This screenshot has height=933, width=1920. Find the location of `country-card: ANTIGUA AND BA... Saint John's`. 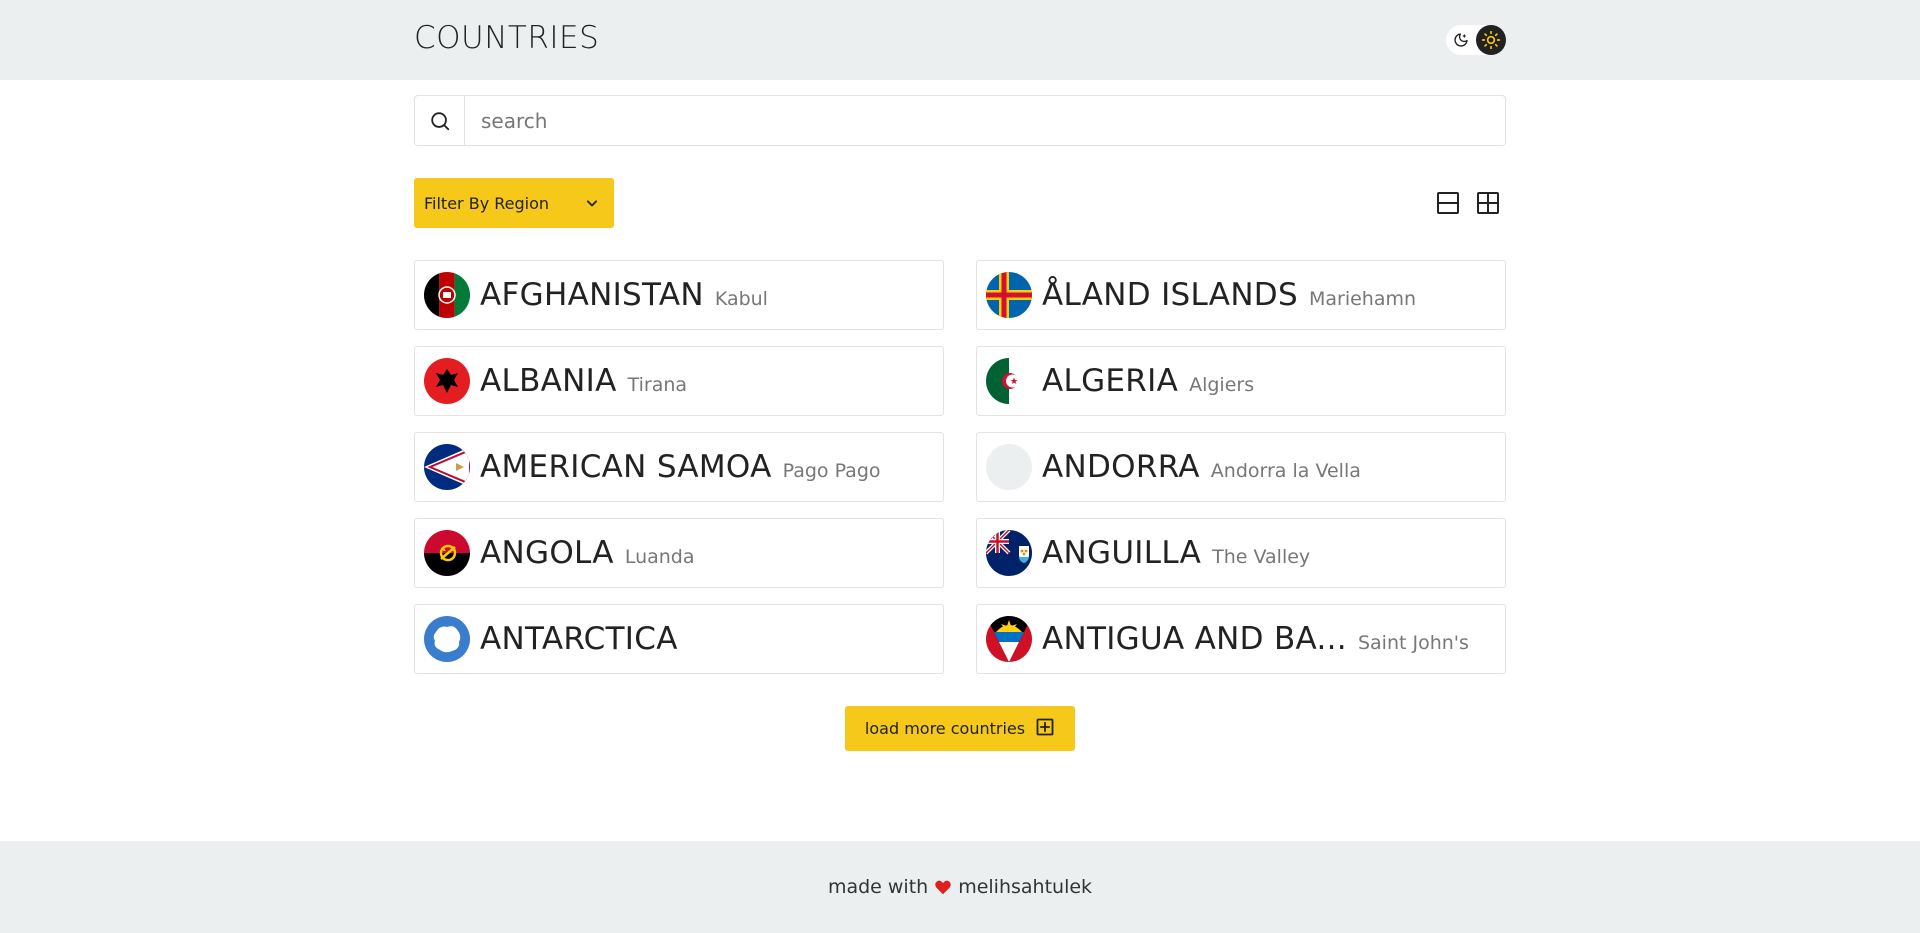

country-card: ANTIGUA AND BA... Saint John's is located at coordinates (1241, 639).